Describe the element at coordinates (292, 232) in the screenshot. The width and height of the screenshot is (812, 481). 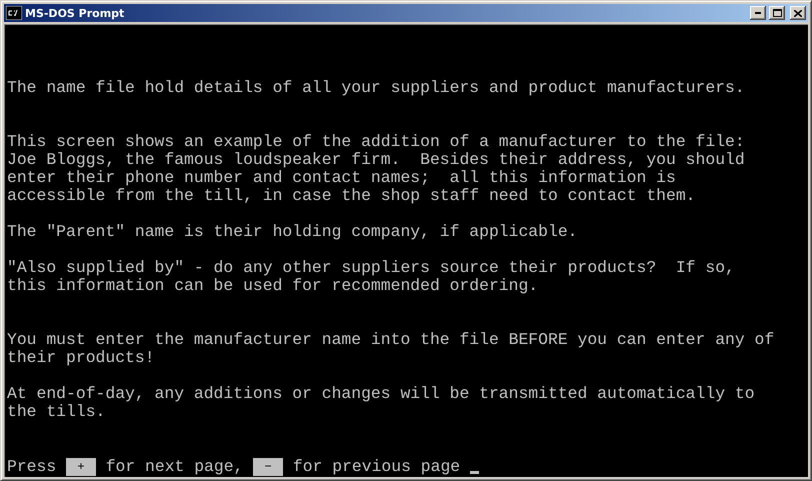
I see `console-line: The "Parent" name is their holding company, if applicable.` at that location.